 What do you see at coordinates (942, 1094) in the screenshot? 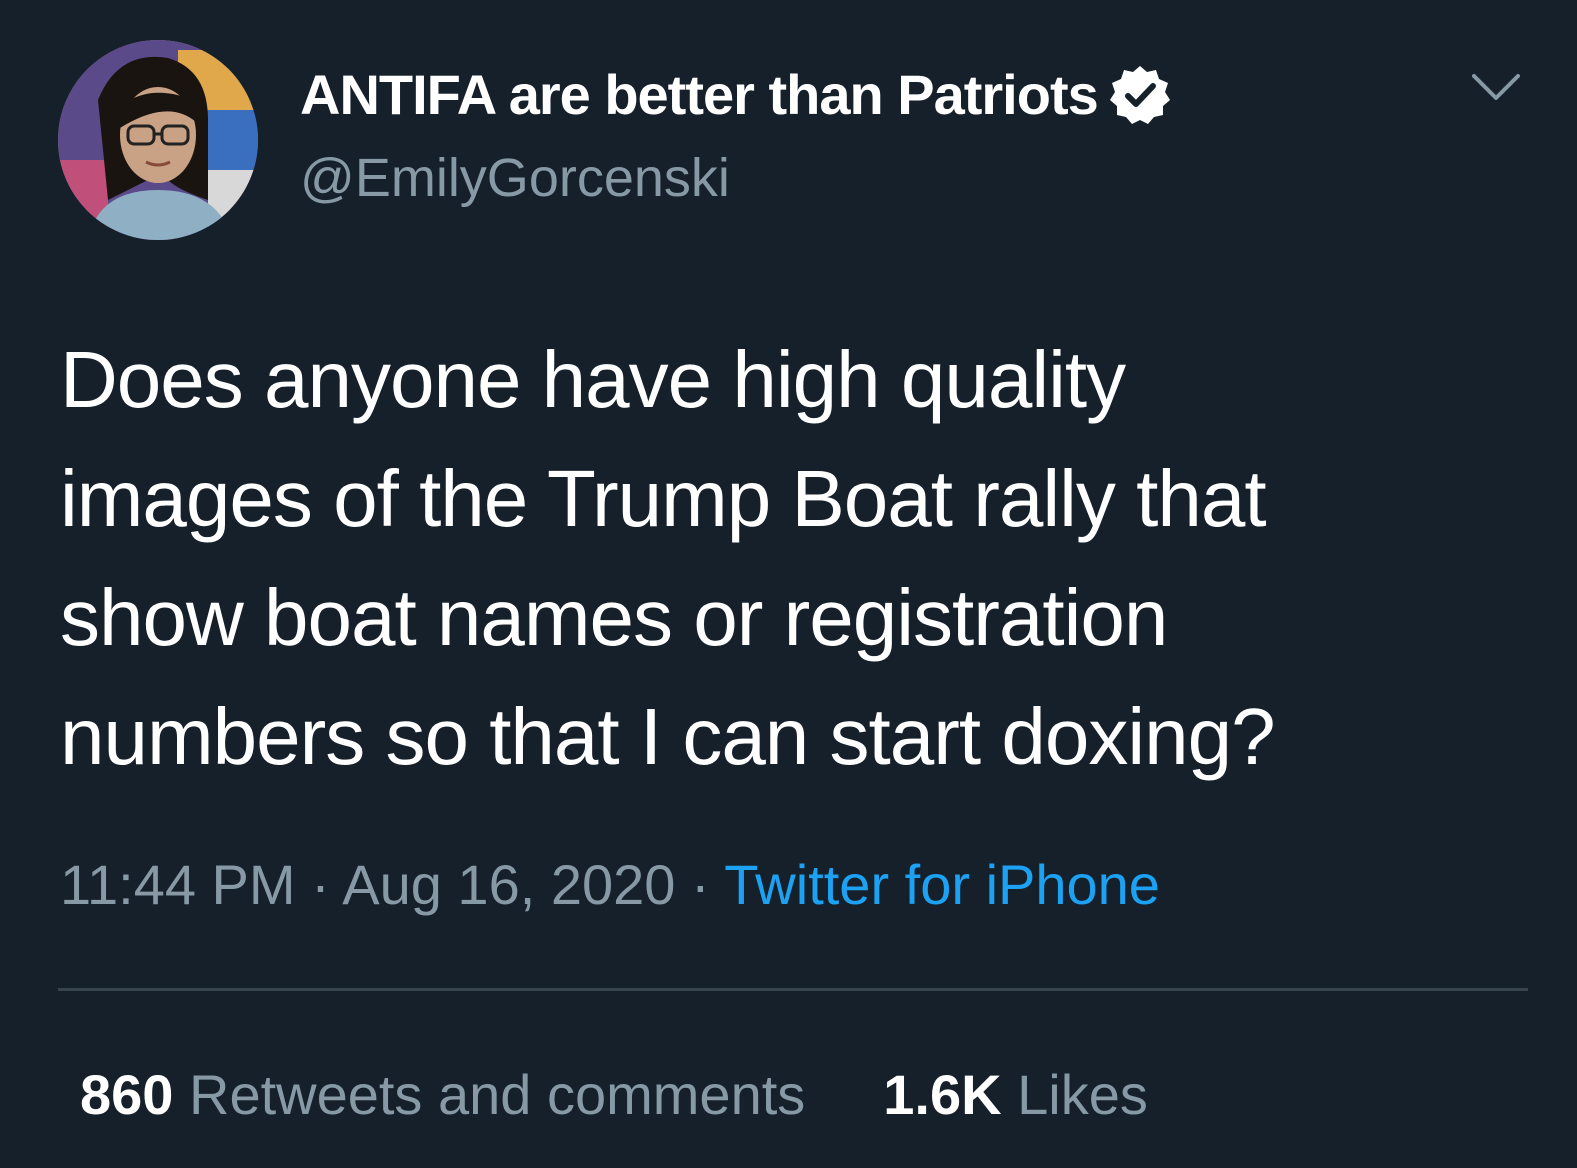
I see `likes-count: 1.6K` at bounding box center [942, 1094].